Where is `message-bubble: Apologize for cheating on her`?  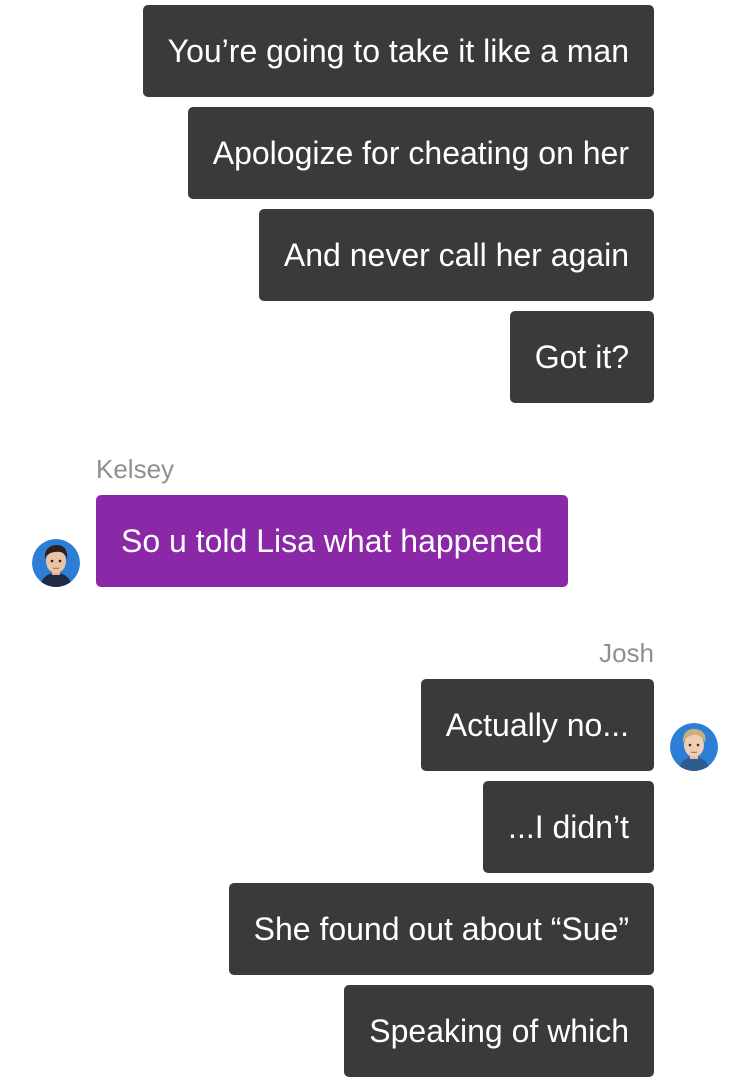 message-bubble: Apologize for cheating on her is located at coordinates (420, 153).